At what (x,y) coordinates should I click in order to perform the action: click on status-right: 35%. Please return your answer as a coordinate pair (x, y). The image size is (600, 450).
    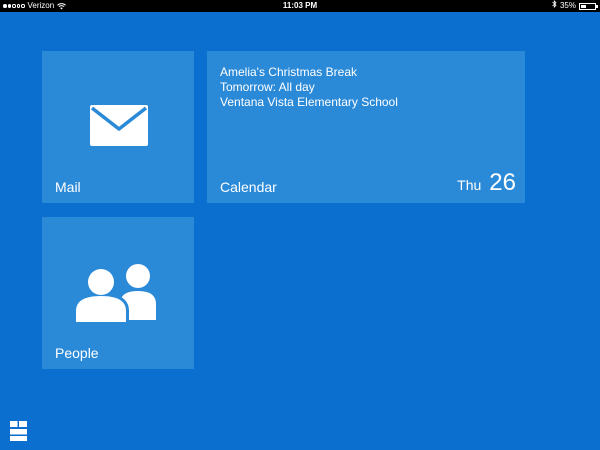
    Looking at the image, I should click on (575, 6).